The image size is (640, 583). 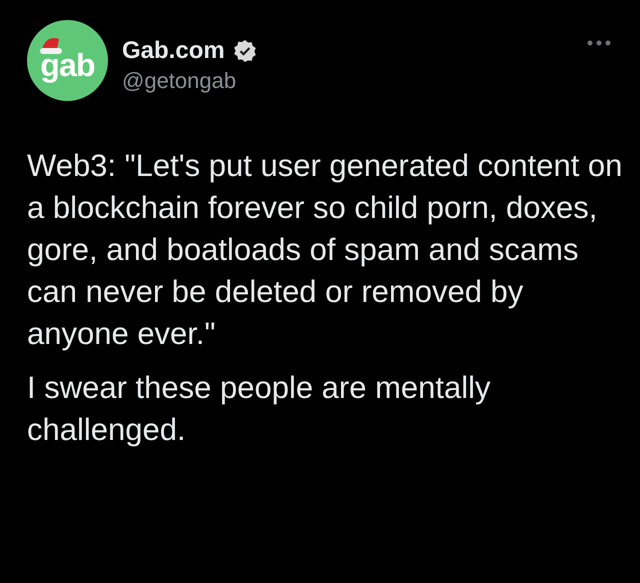 I want to click on logo-text: gab, so click(x=67, y=64).